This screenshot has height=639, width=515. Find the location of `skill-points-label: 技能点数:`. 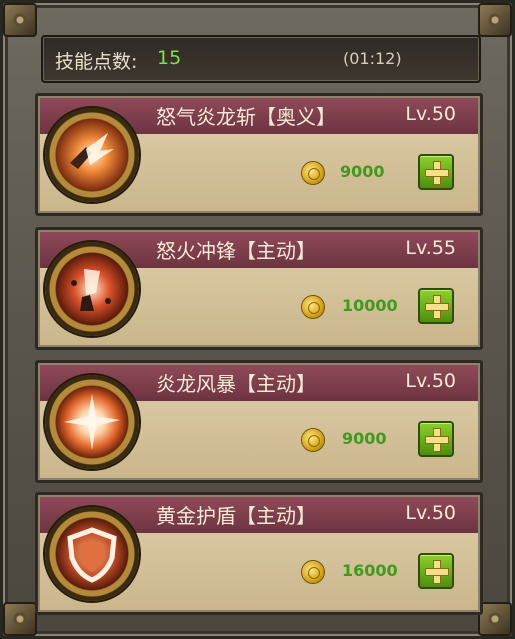

skill-points-label: 技能点数: is located at coordinates (96, 62).